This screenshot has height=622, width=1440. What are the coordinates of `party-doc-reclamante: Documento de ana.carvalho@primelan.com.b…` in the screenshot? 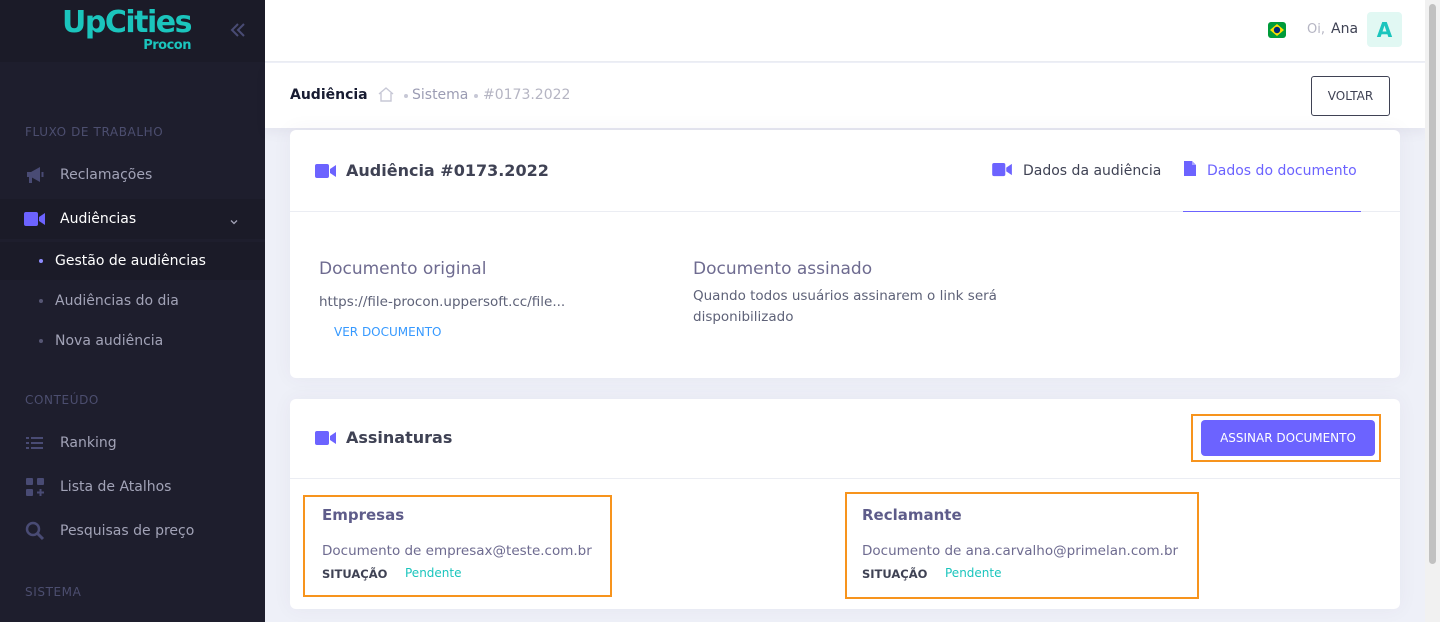 It's located at (1020, 551).